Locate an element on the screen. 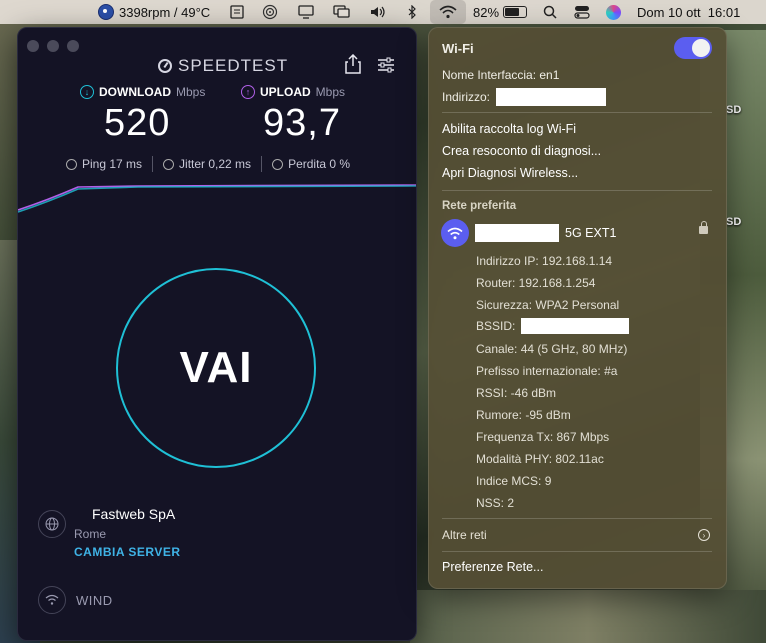 Image resolution: width=766 pixels, height=643 pixels. siri-menu-item is located at coordinates (613, 12).